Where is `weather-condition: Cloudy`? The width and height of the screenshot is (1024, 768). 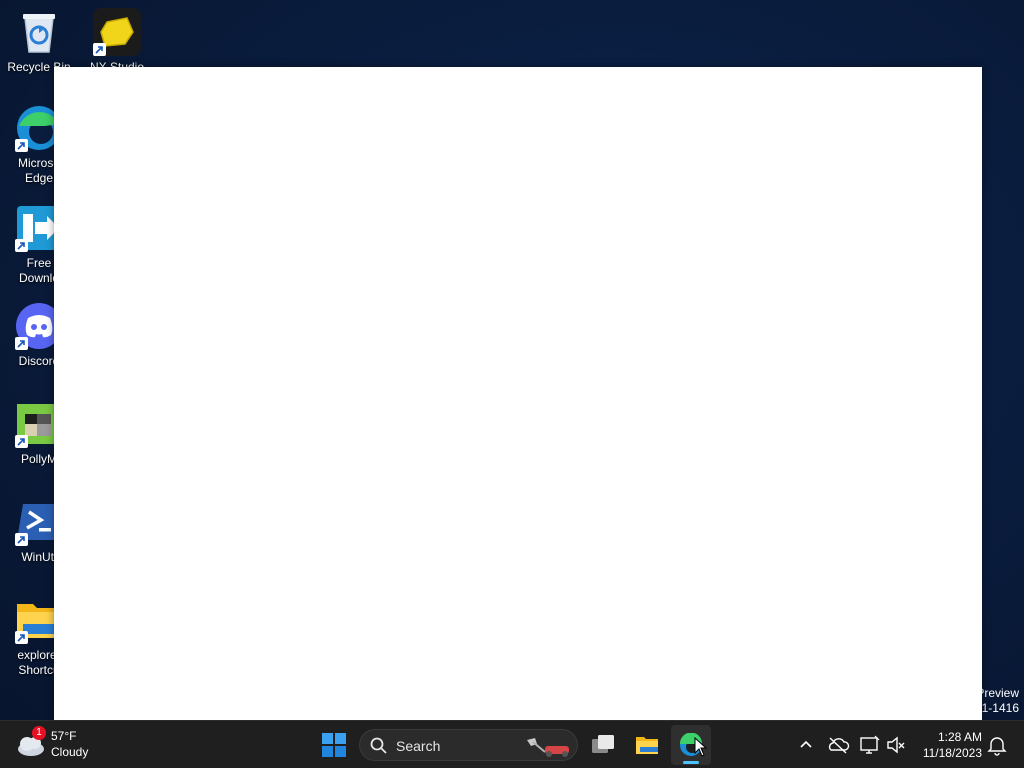
weather-condition: Cloudy is located at coordinates (70, 752).